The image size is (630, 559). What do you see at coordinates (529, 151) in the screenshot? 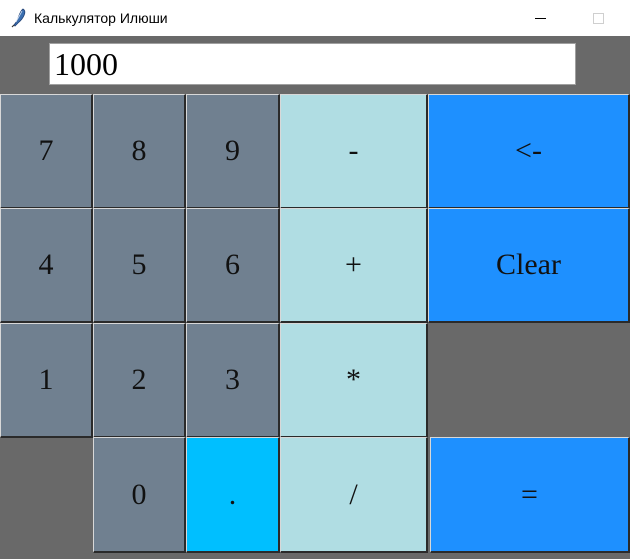
I see `backspace-button: <-` at bounding box center [529, 151].